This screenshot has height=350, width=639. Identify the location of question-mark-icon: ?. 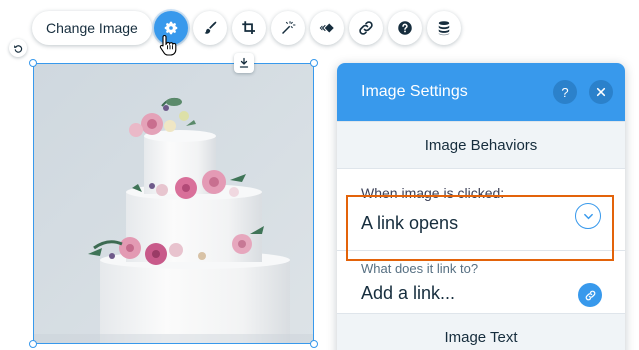
(565, 92).